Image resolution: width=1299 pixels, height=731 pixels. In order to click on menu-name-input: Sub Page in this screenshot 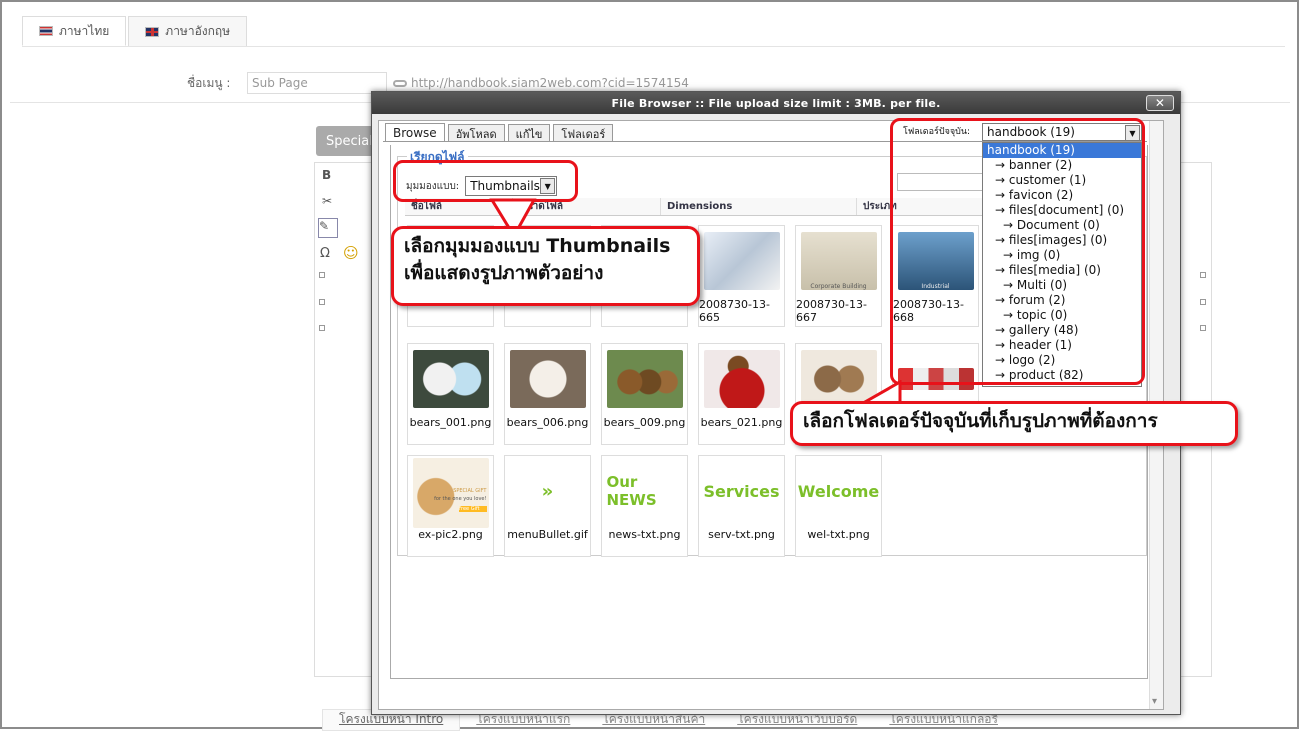, I will do `click(317, 83)`.